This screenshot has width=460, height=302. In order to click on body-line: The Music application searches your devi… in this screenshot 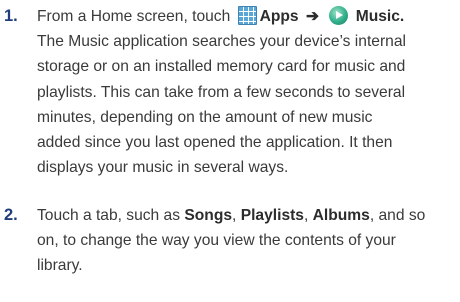, I will do `click(221, 42)`.